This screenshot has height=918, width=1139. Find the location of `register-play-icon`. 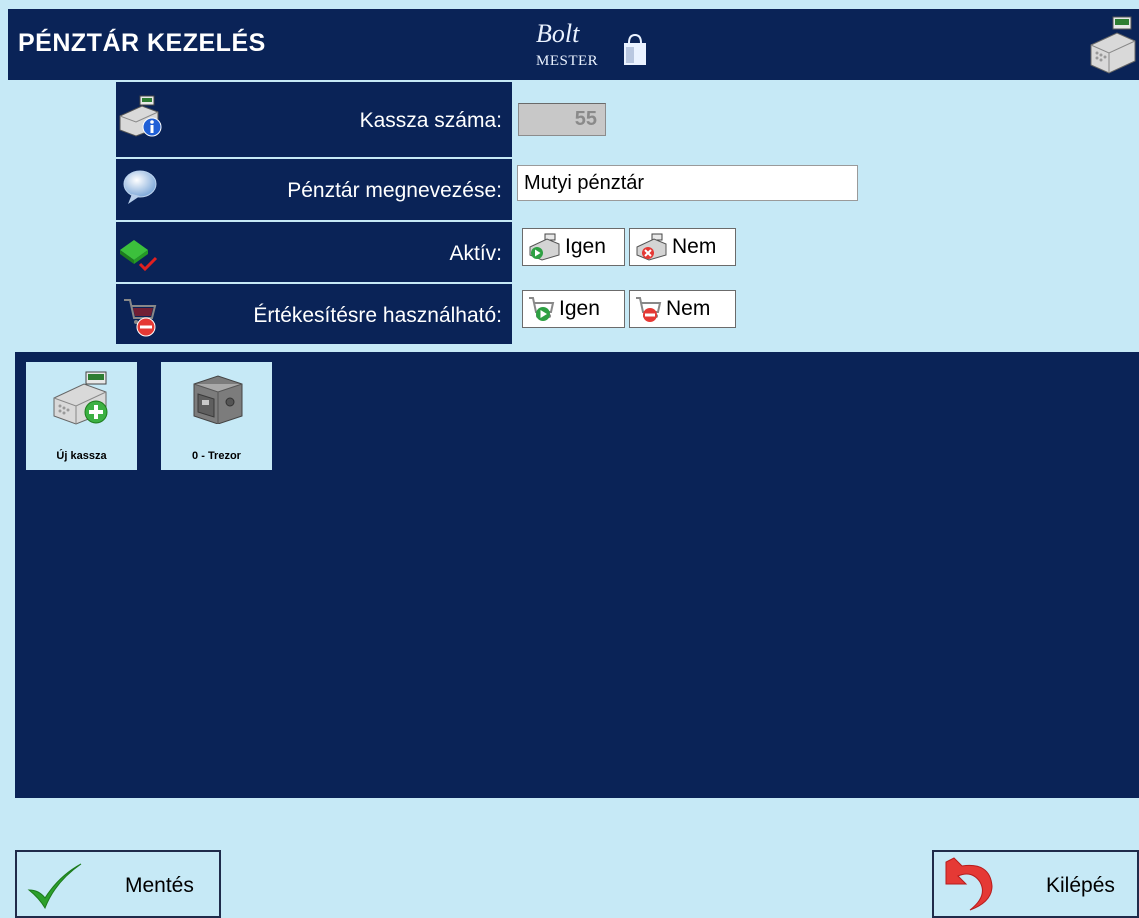

register-play-icon is located at coordinates (544, 247).